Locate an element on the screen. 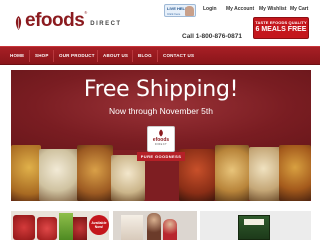 Image resolution: width=320 pixels, height=240 pixels. hero-headline: Free Shipping! is located at coordinates (161, 89).